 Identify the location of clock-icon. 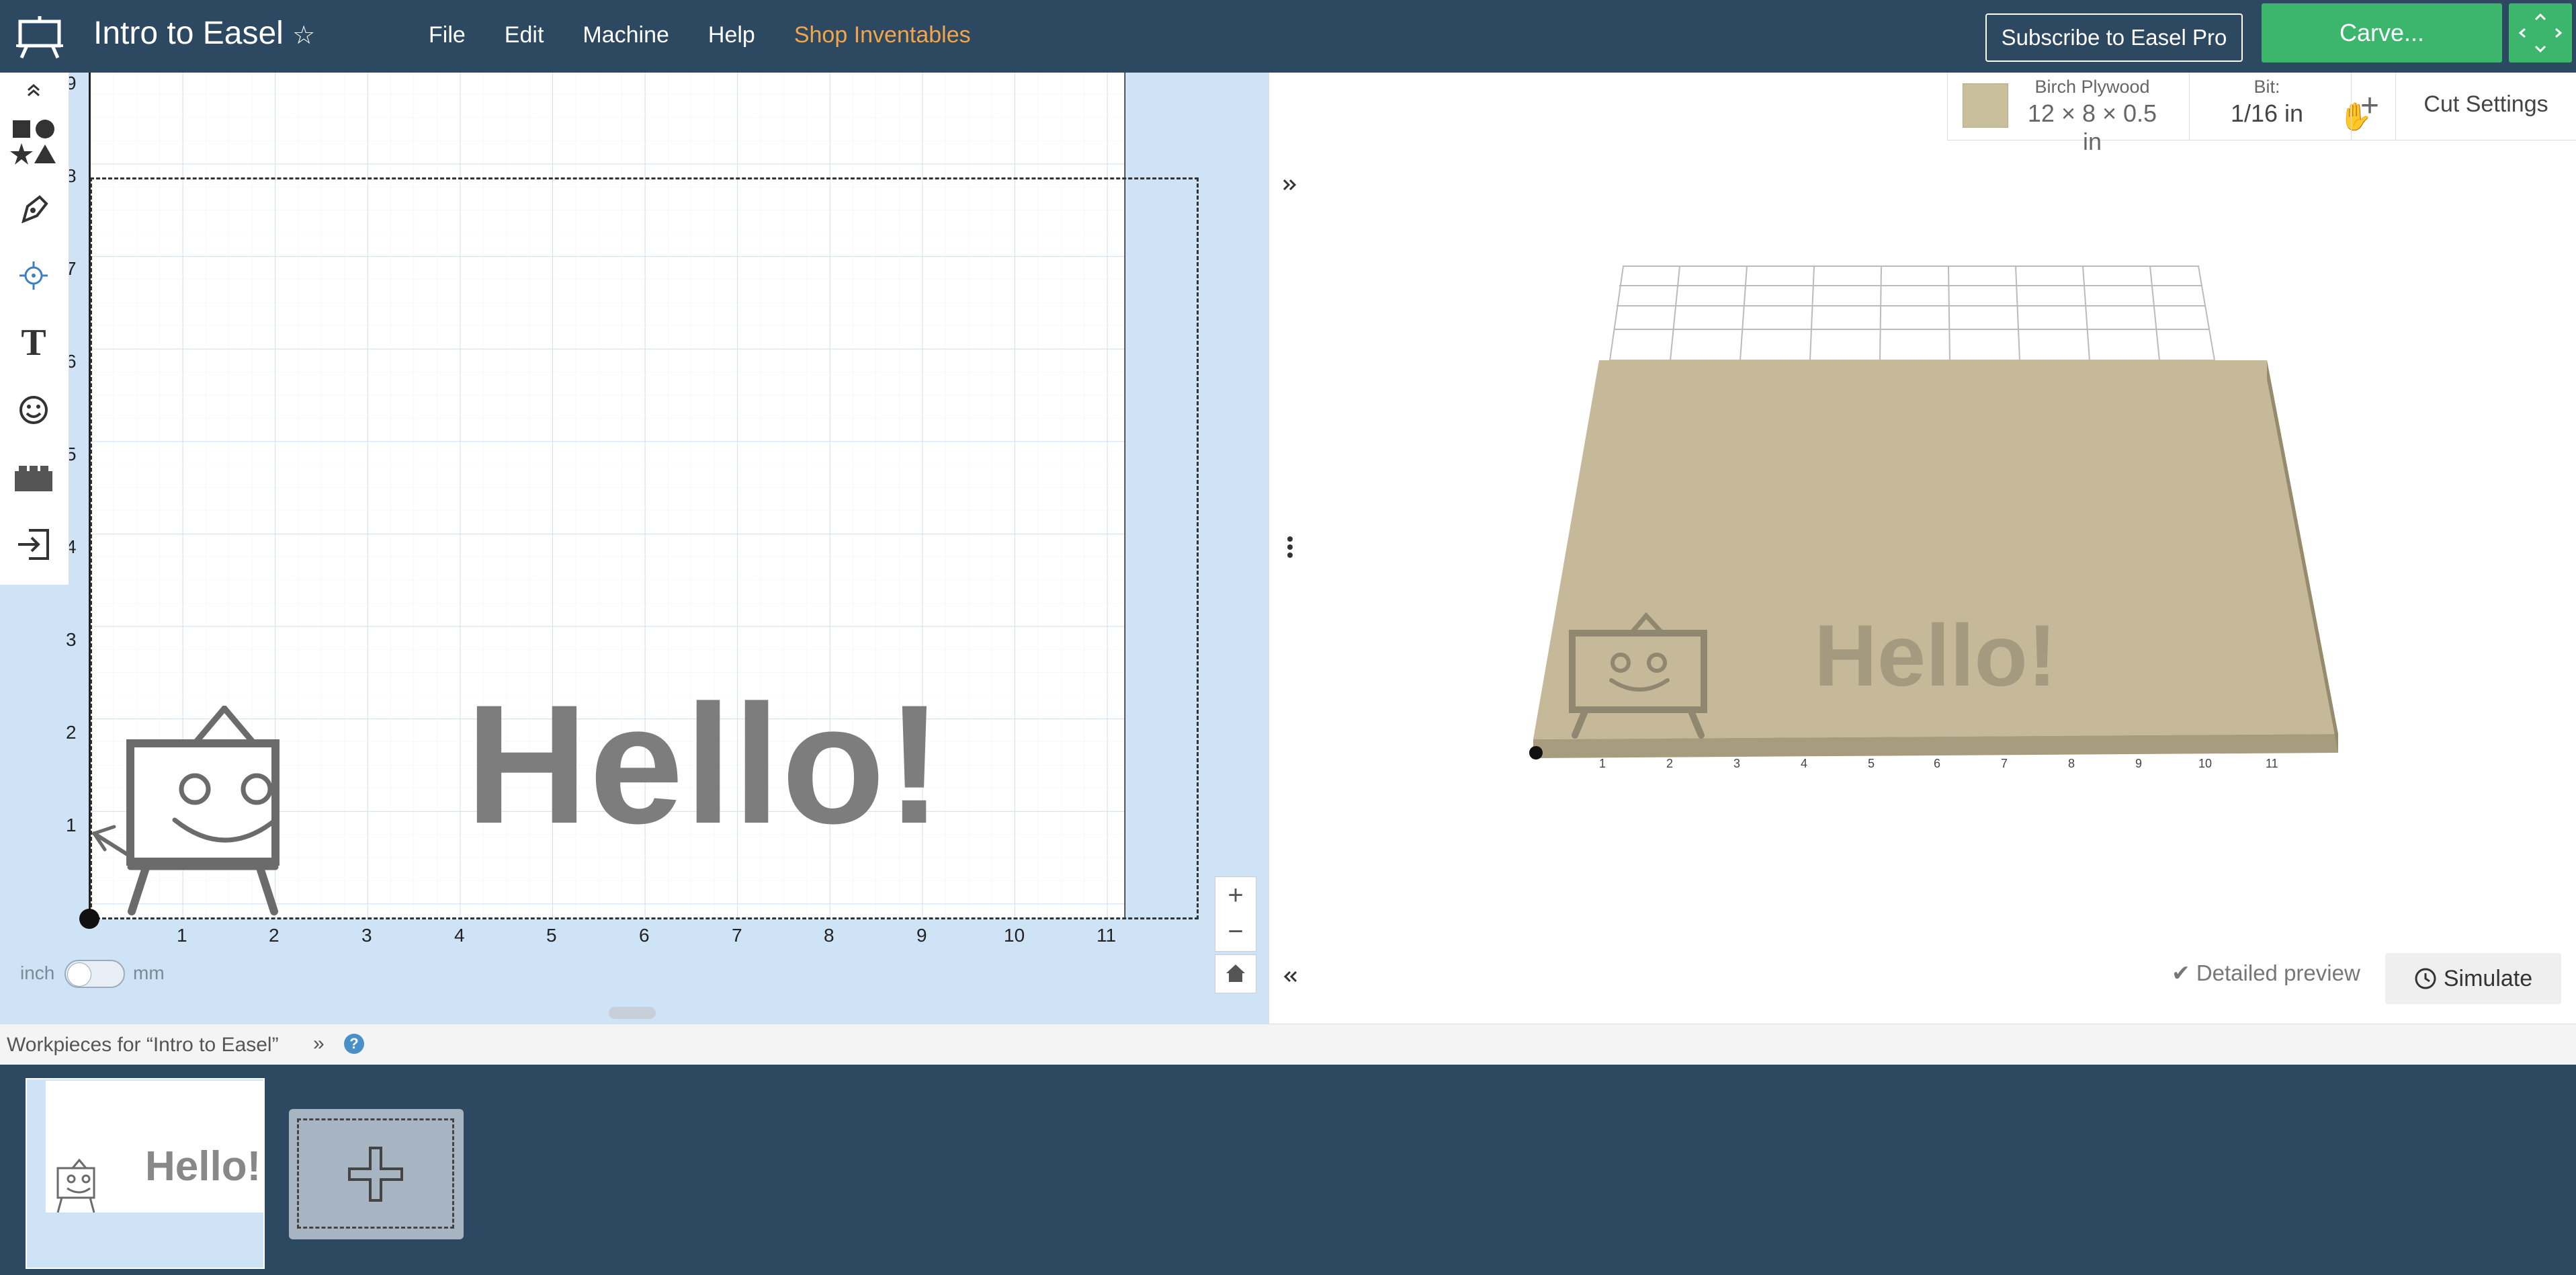
(2425, 978).